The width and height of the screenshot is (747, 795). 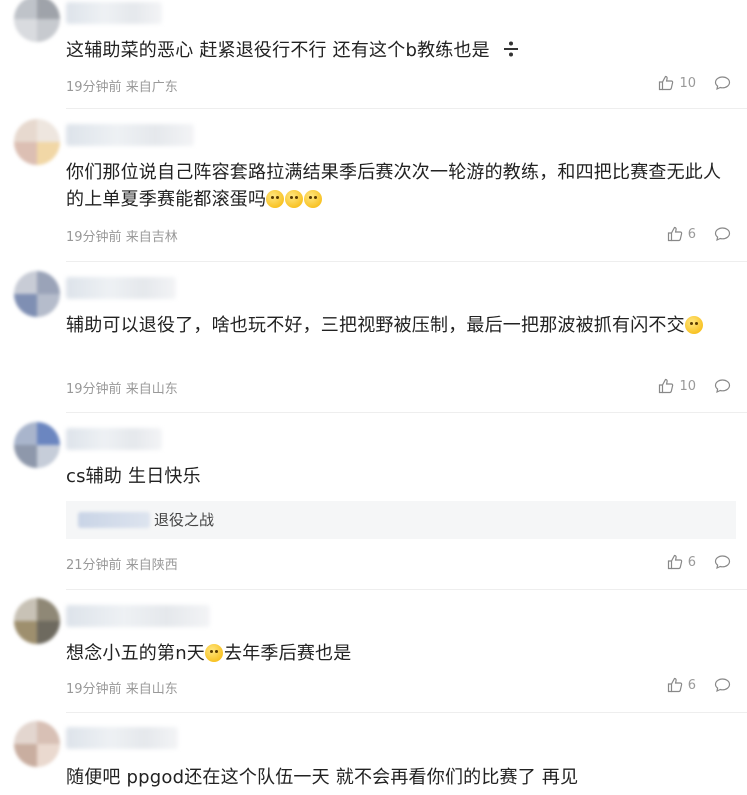 I want to click on quoted-username-blurred, so click(x=114, y=520).